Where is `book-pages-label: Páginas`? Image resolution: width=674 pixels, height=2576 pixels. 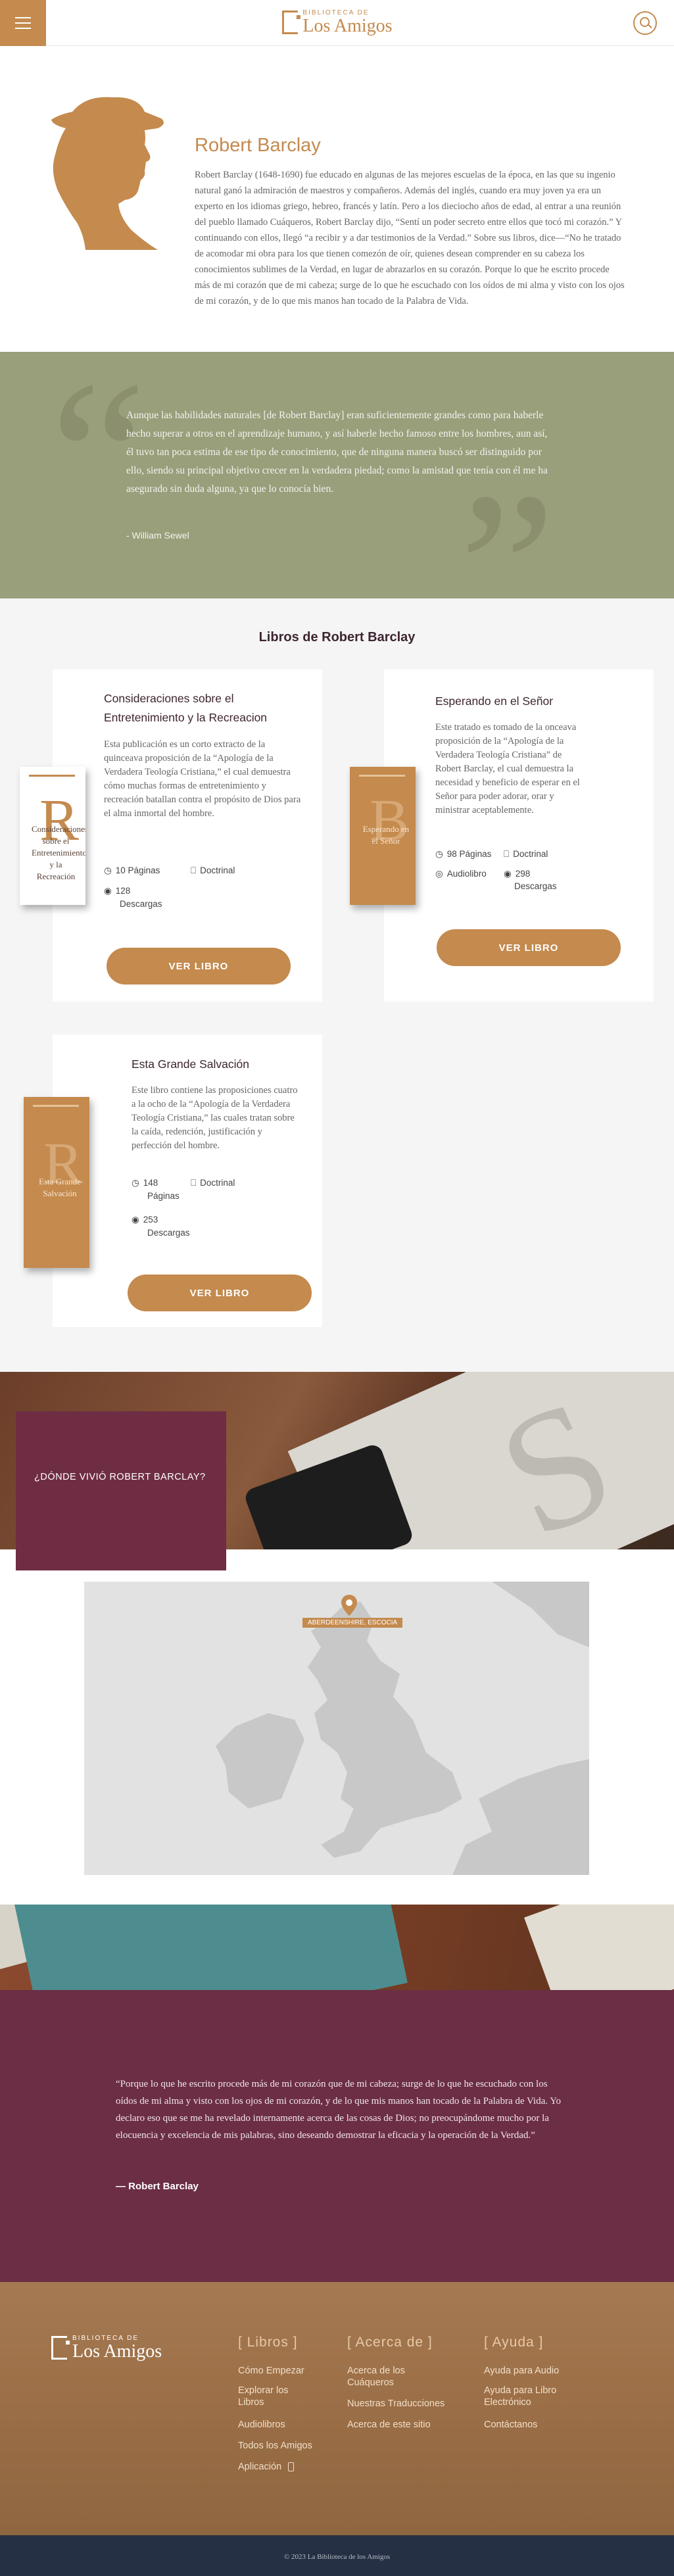 book-pages-label: Páginas is located at coordinates (163, 1196).